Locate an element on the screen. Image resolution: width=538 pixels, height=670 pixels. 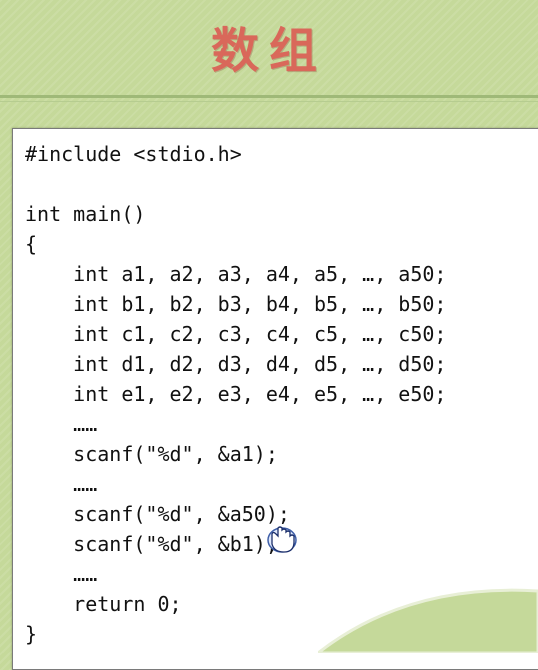
title-divider-thin is located at coordinates (269, 101).